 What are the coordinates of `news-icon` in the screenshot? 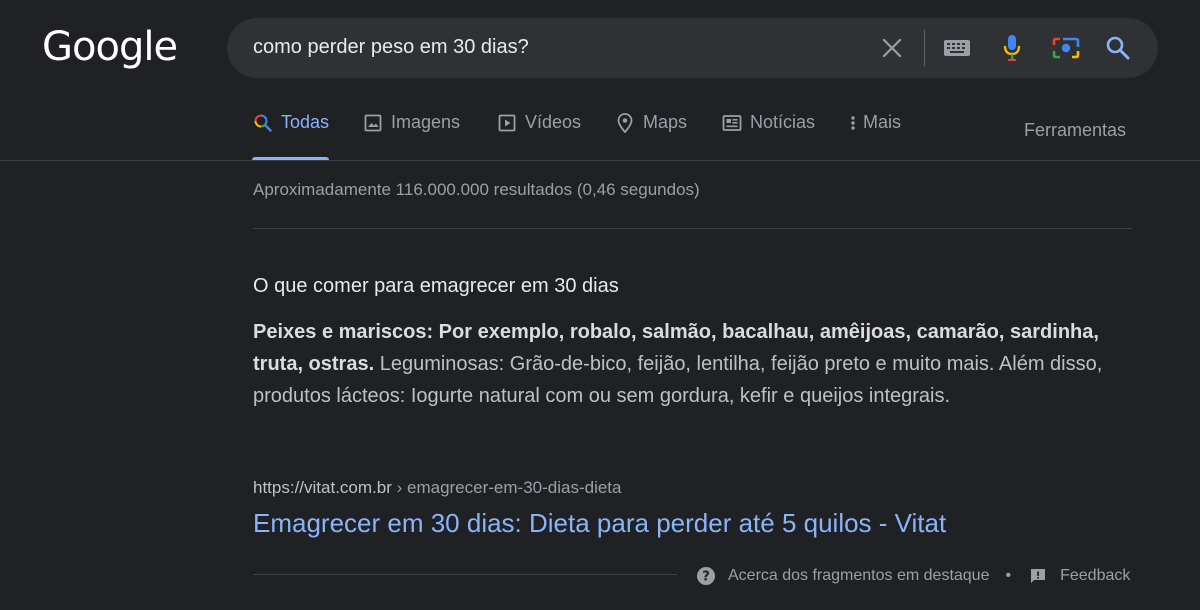 It's located at (732, 123).